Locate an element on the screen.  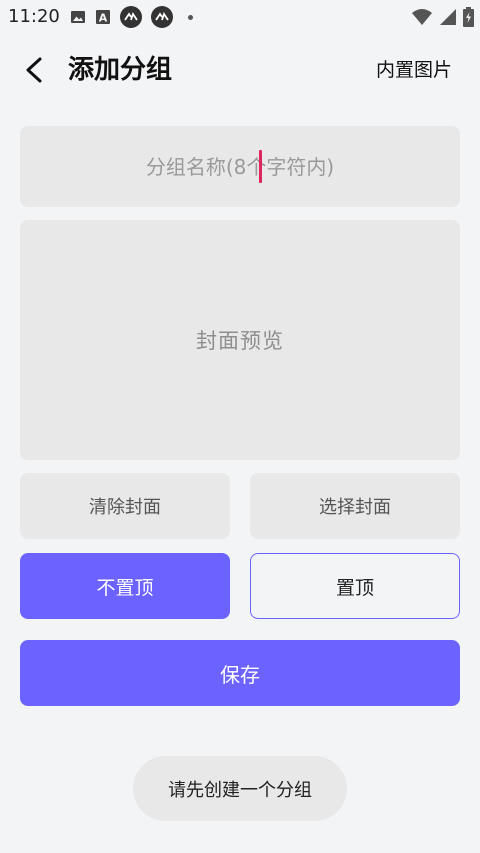
font-a-icon: A is located at coordinates (103, 17).